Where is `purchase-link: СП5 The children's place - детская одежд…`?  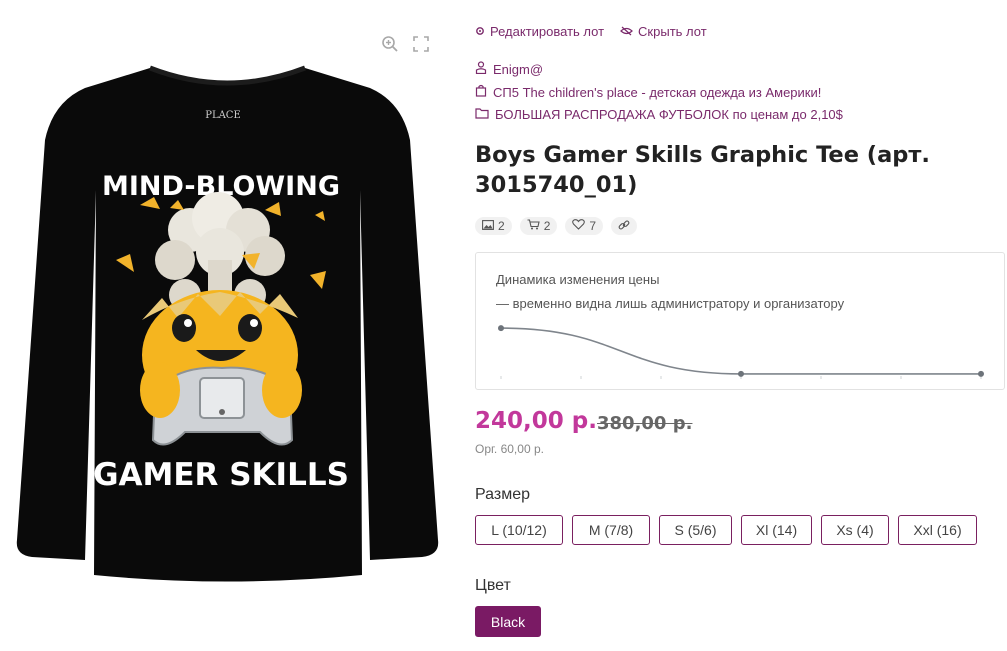 purchase-link: СП5 The children's place - детская одежд… is located at coordinates (648, 92).